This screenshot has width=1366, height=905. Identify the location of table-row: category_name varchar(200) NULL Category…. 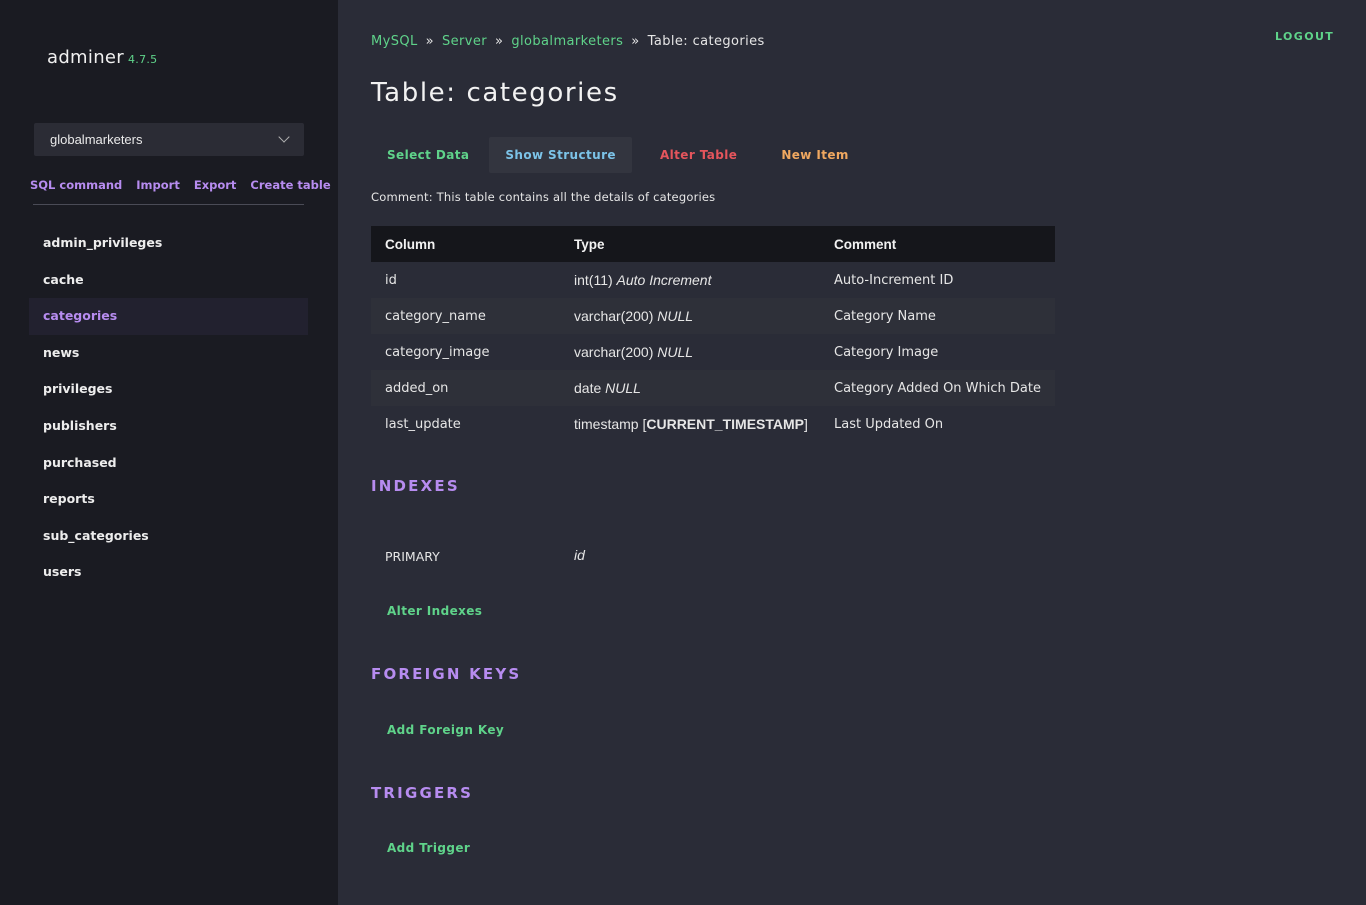
(713, 316).